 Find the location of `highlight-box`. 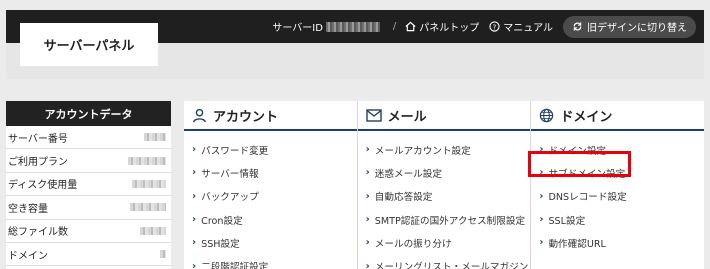

highlight-box is located at coordinates (579, 164).